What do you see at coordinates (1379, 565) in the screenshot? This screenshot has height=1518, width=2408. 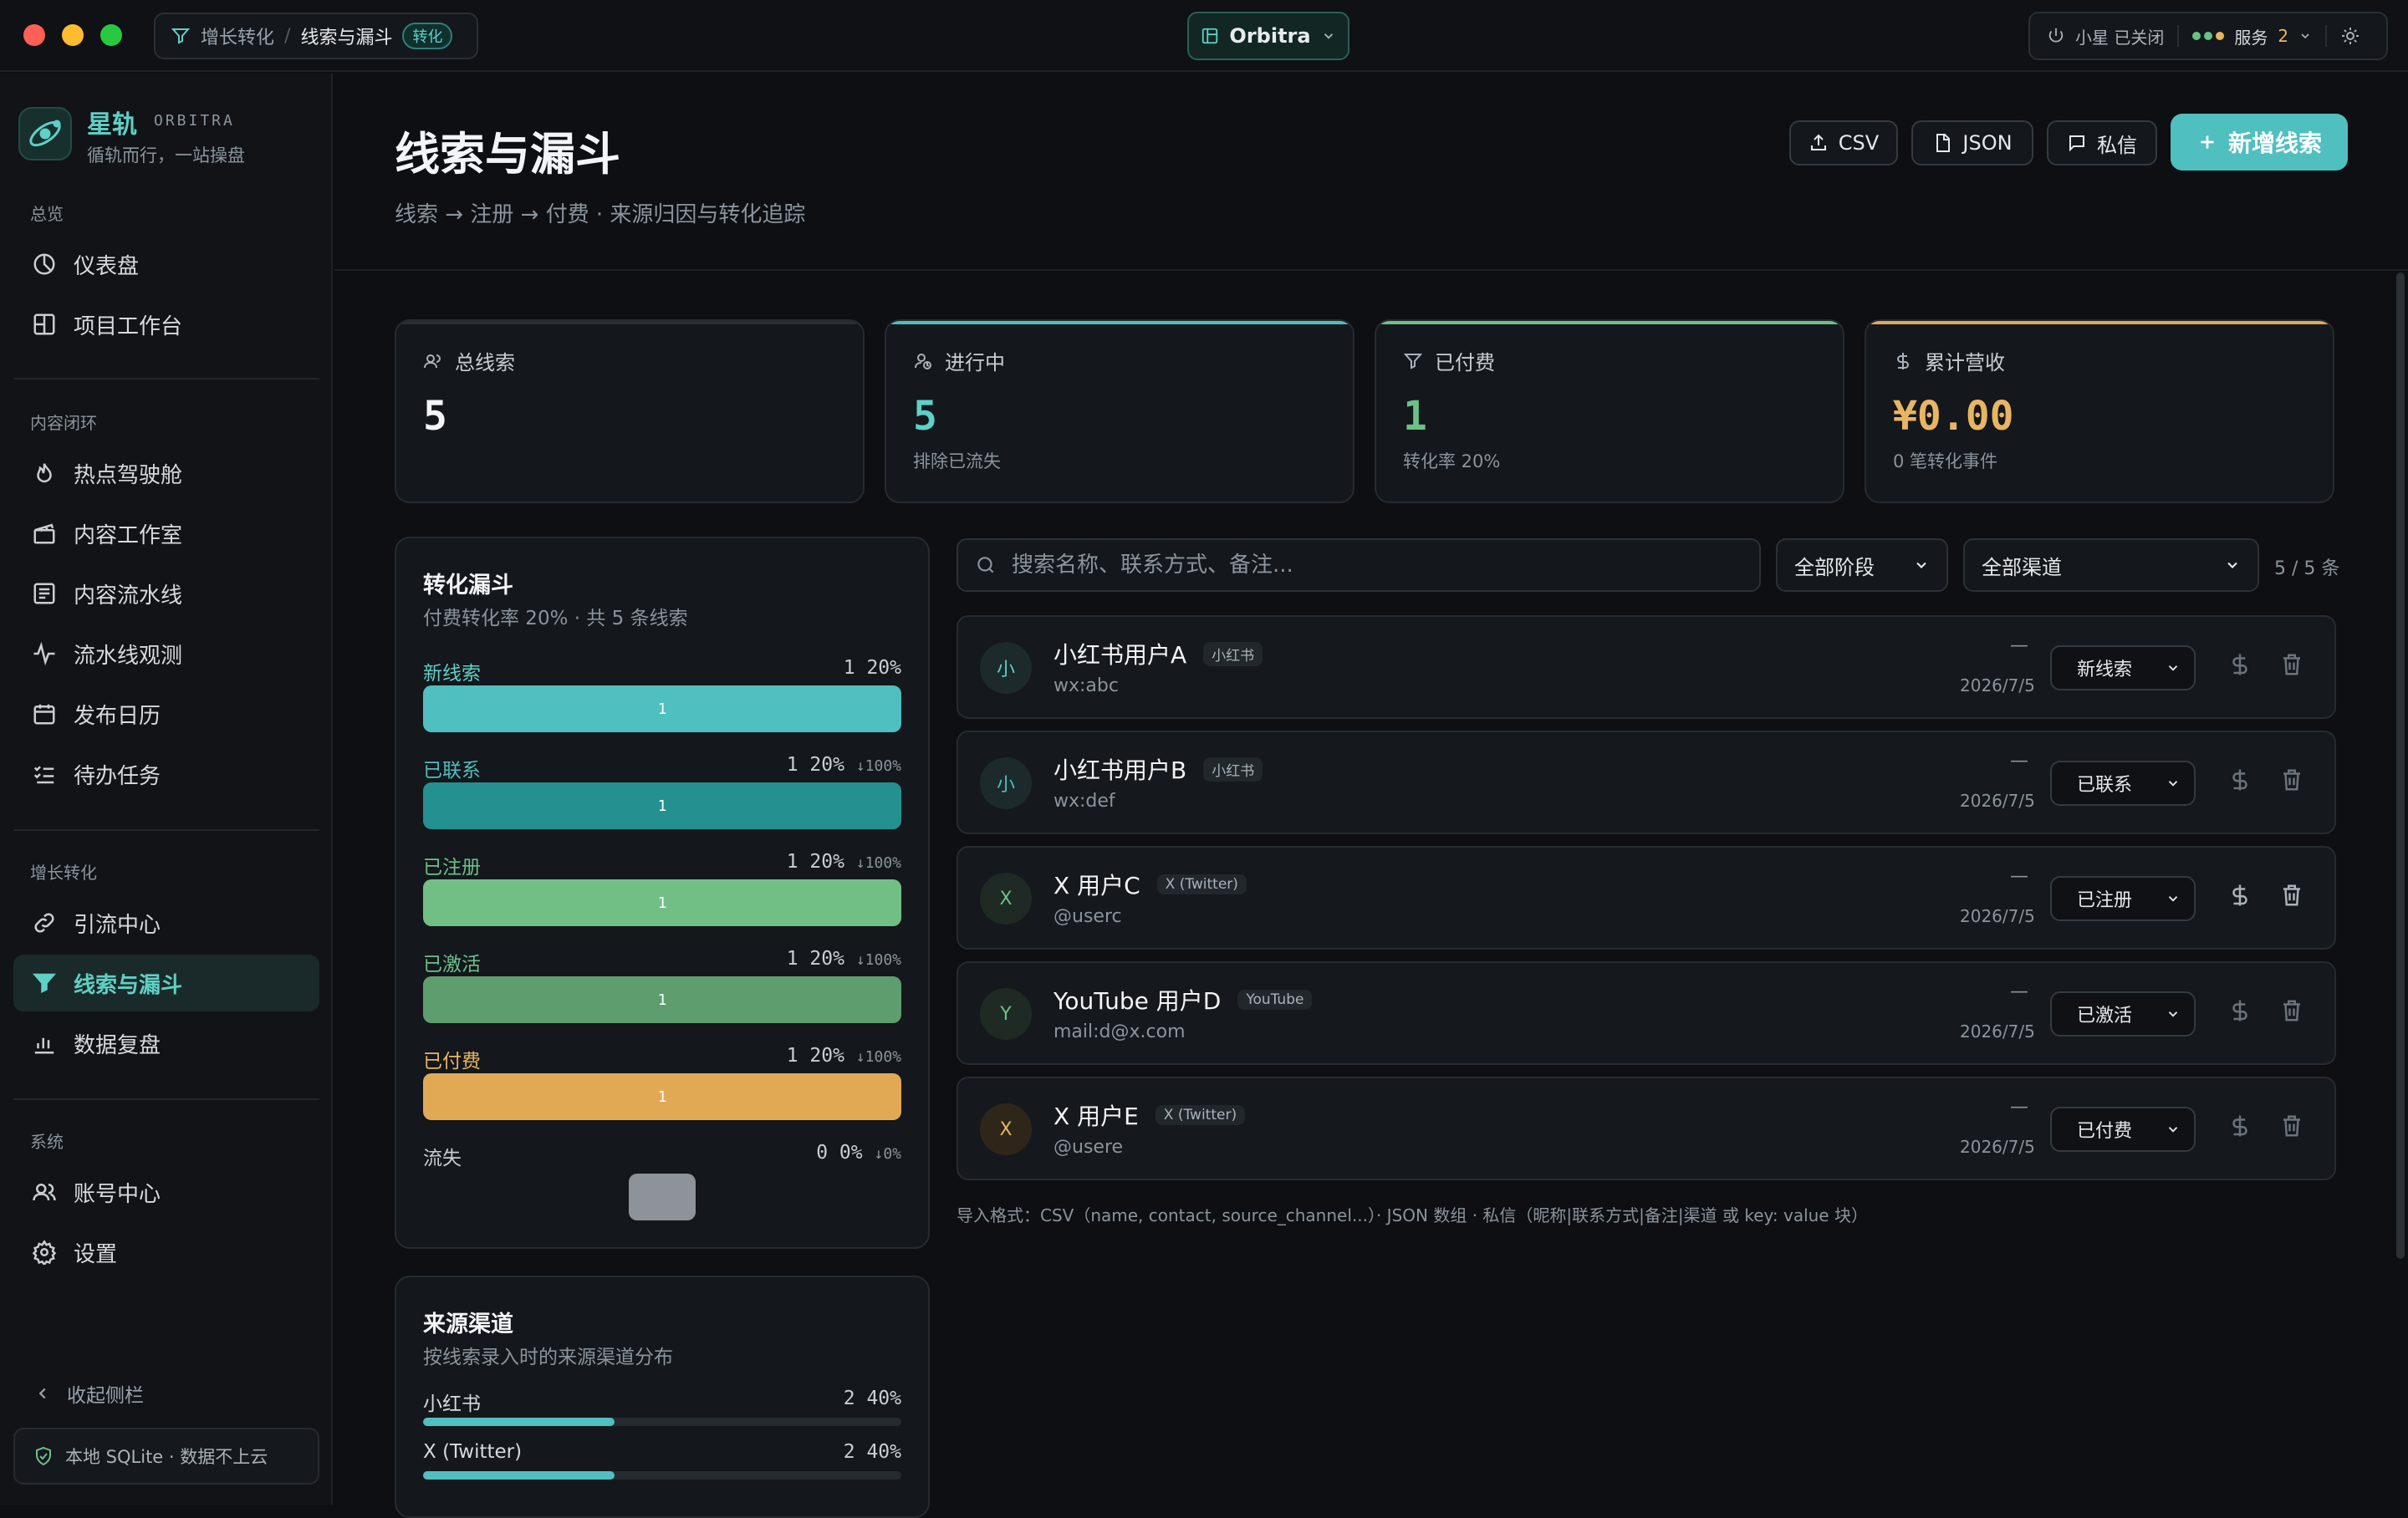 I see `search-input` at bounding box center [1379, 565].